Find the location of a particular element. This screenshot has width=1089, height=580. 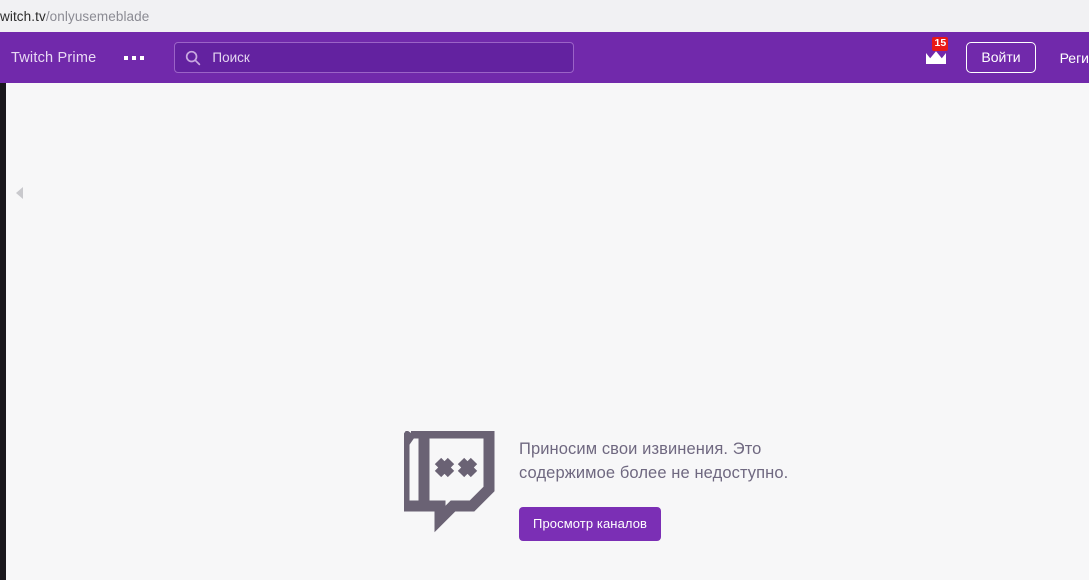

search-input is located at coordinates (388, 57).